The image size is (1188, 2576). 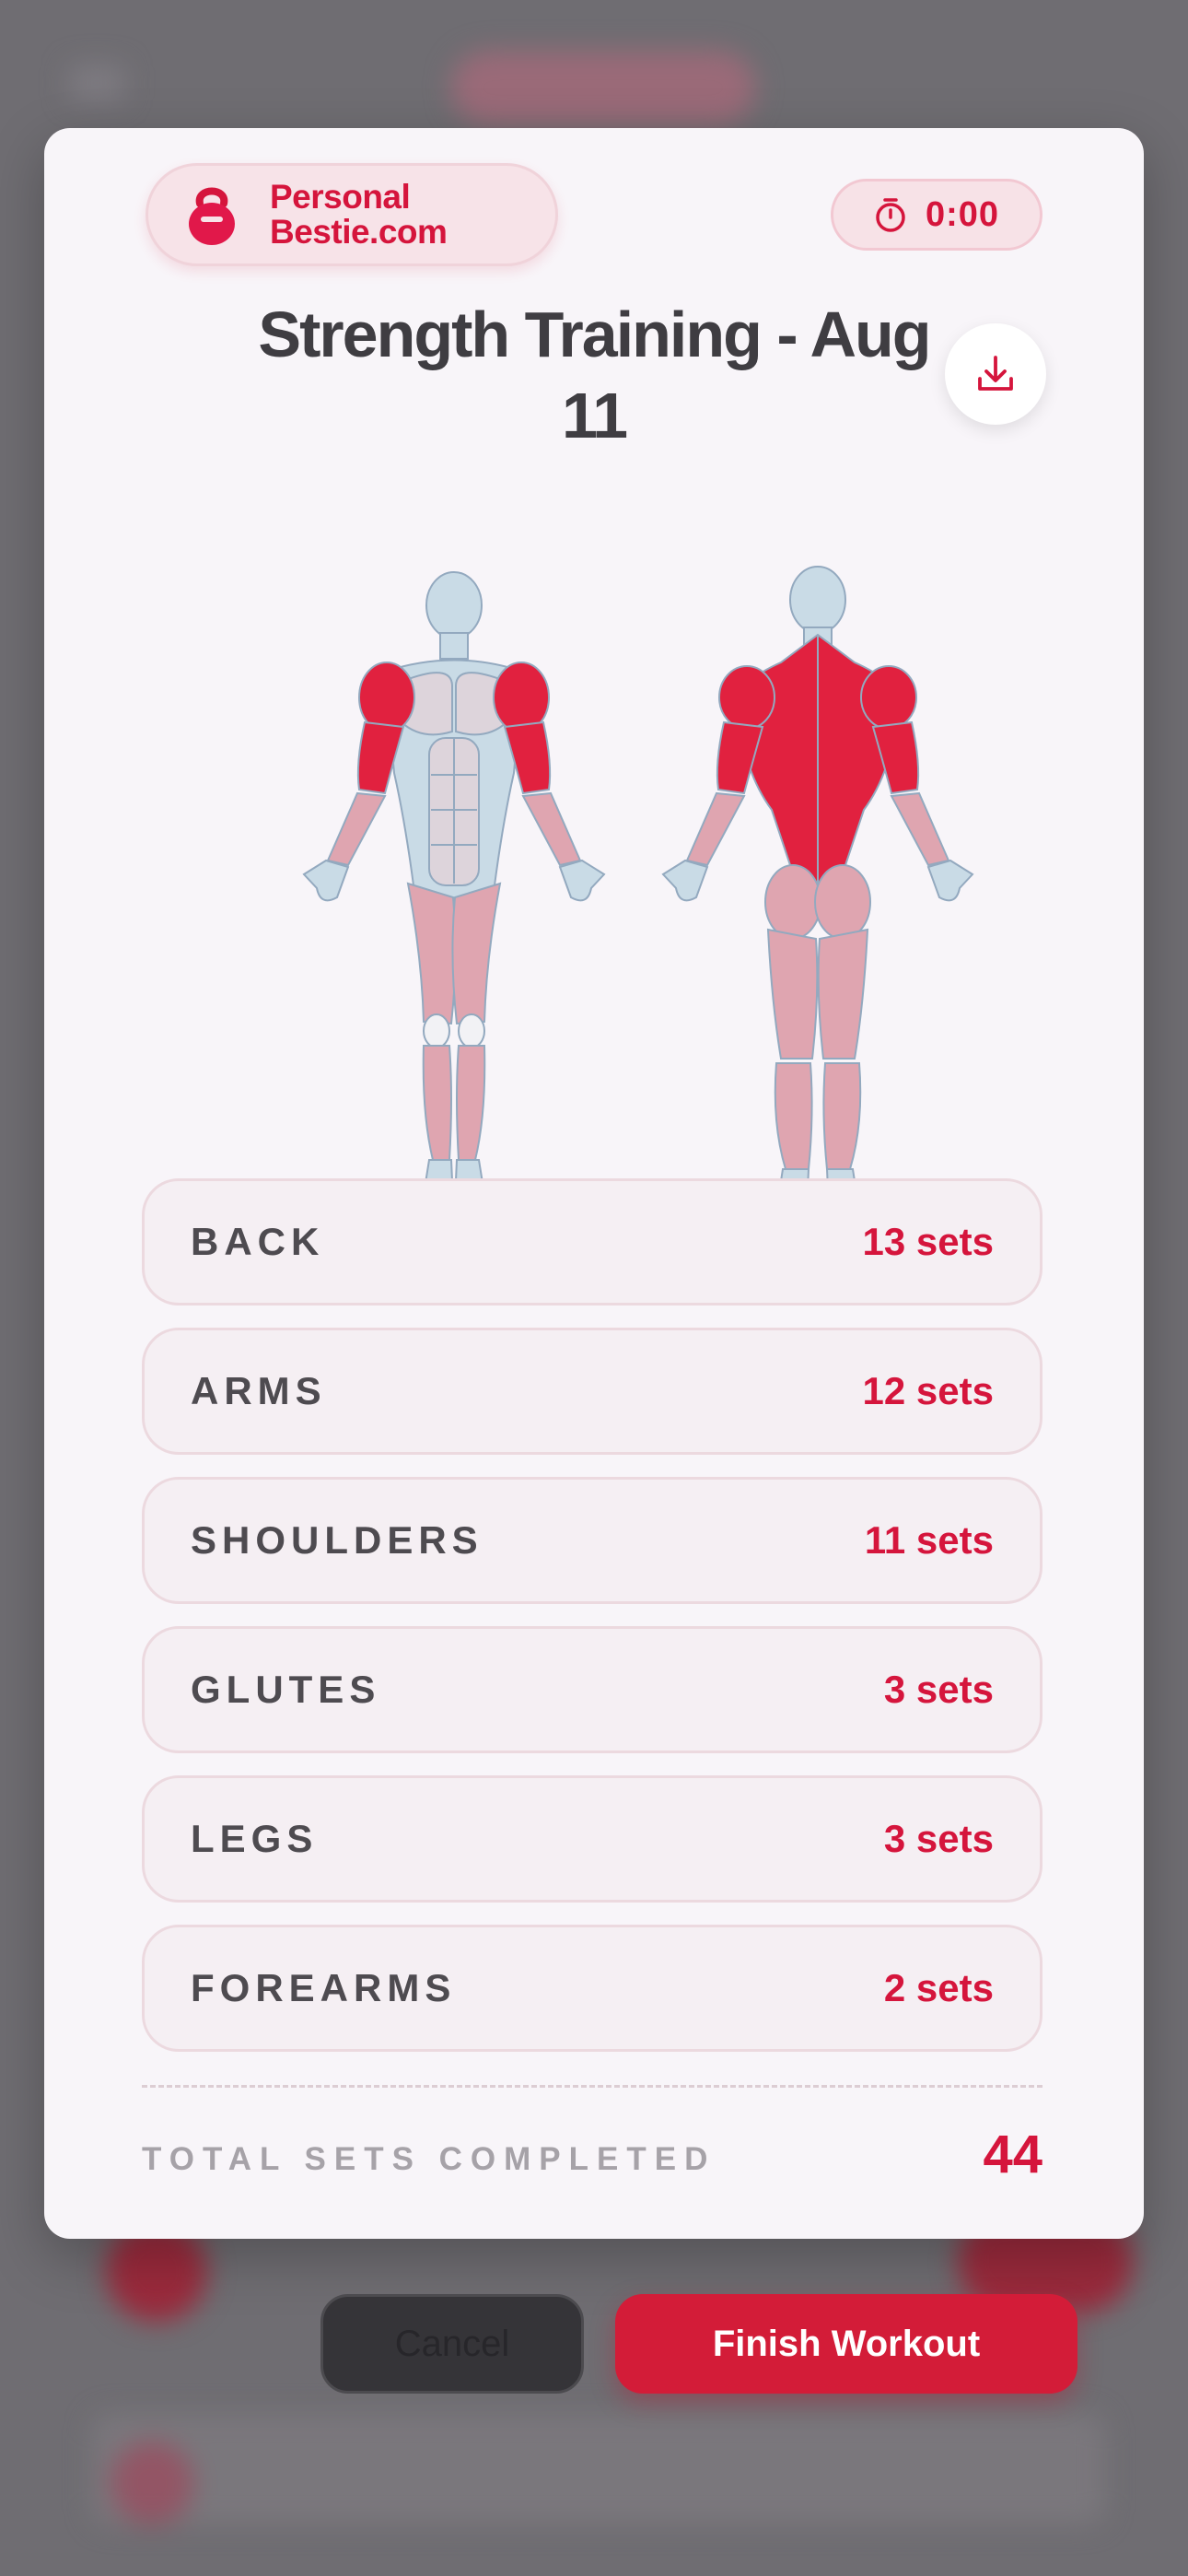 I want to click on total-sets-label: TOTAL SETS COMPLETED, so click(x=429, y=2159).